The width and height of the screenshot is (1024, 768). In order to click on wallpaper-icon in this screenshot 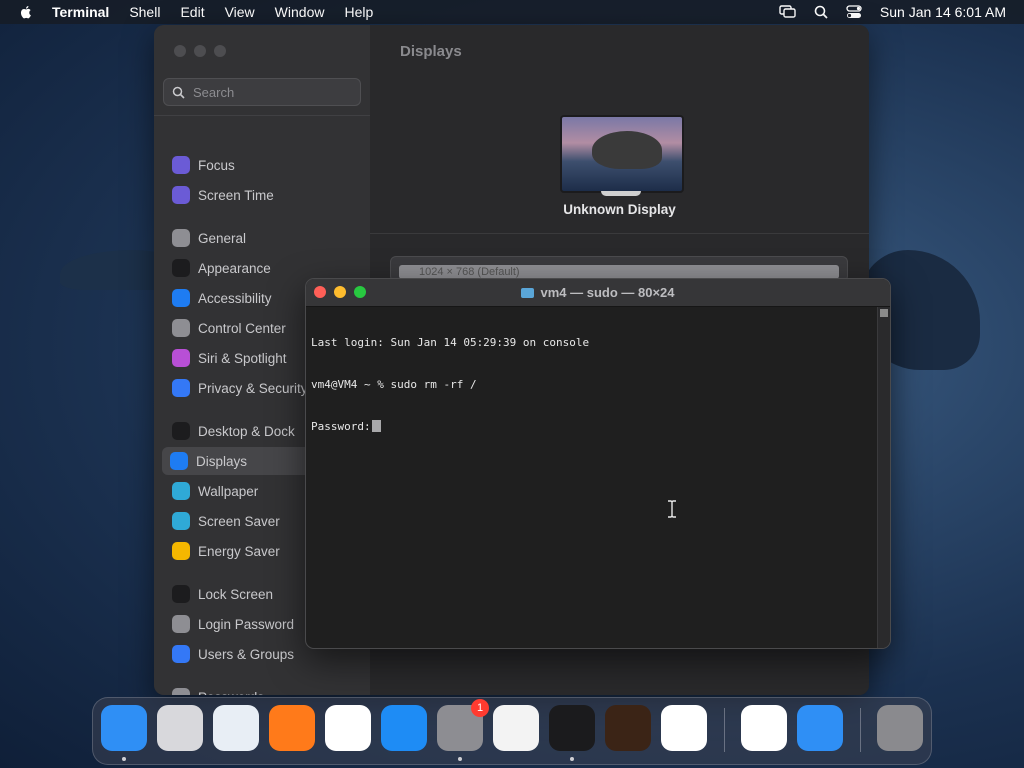, I will do `click(181, 491)`.